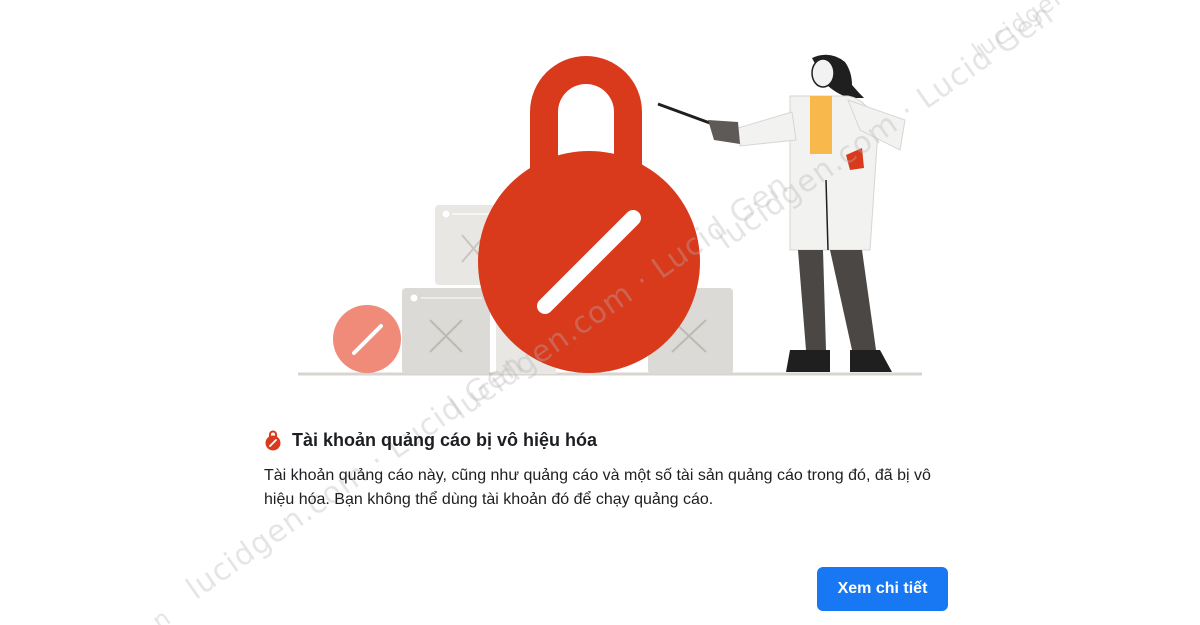  What do you see at coordinates (446, 331) in the screenshot?
I see `document-box-icon` at bounding box center [446, 331].